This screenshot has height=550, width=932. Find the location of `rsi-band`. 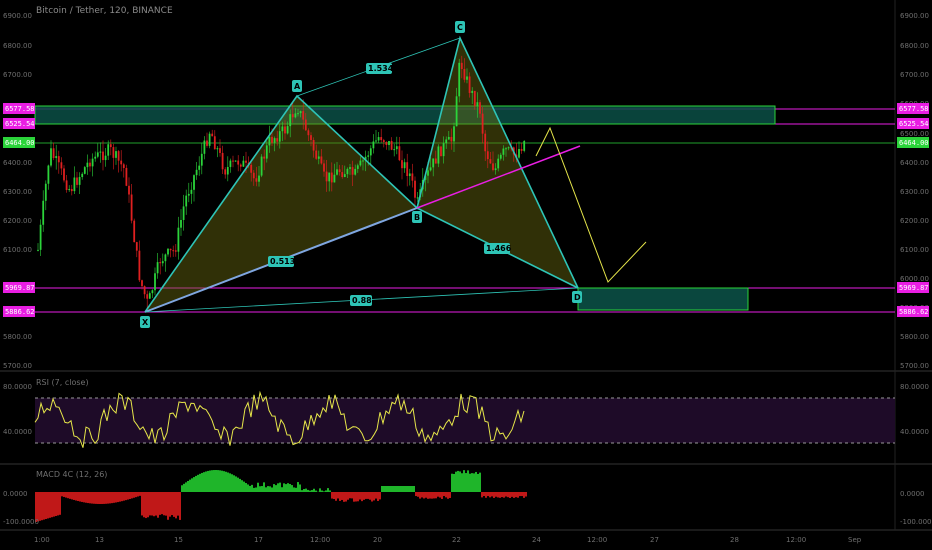

rsi-band is located at coordinates (465, 420).